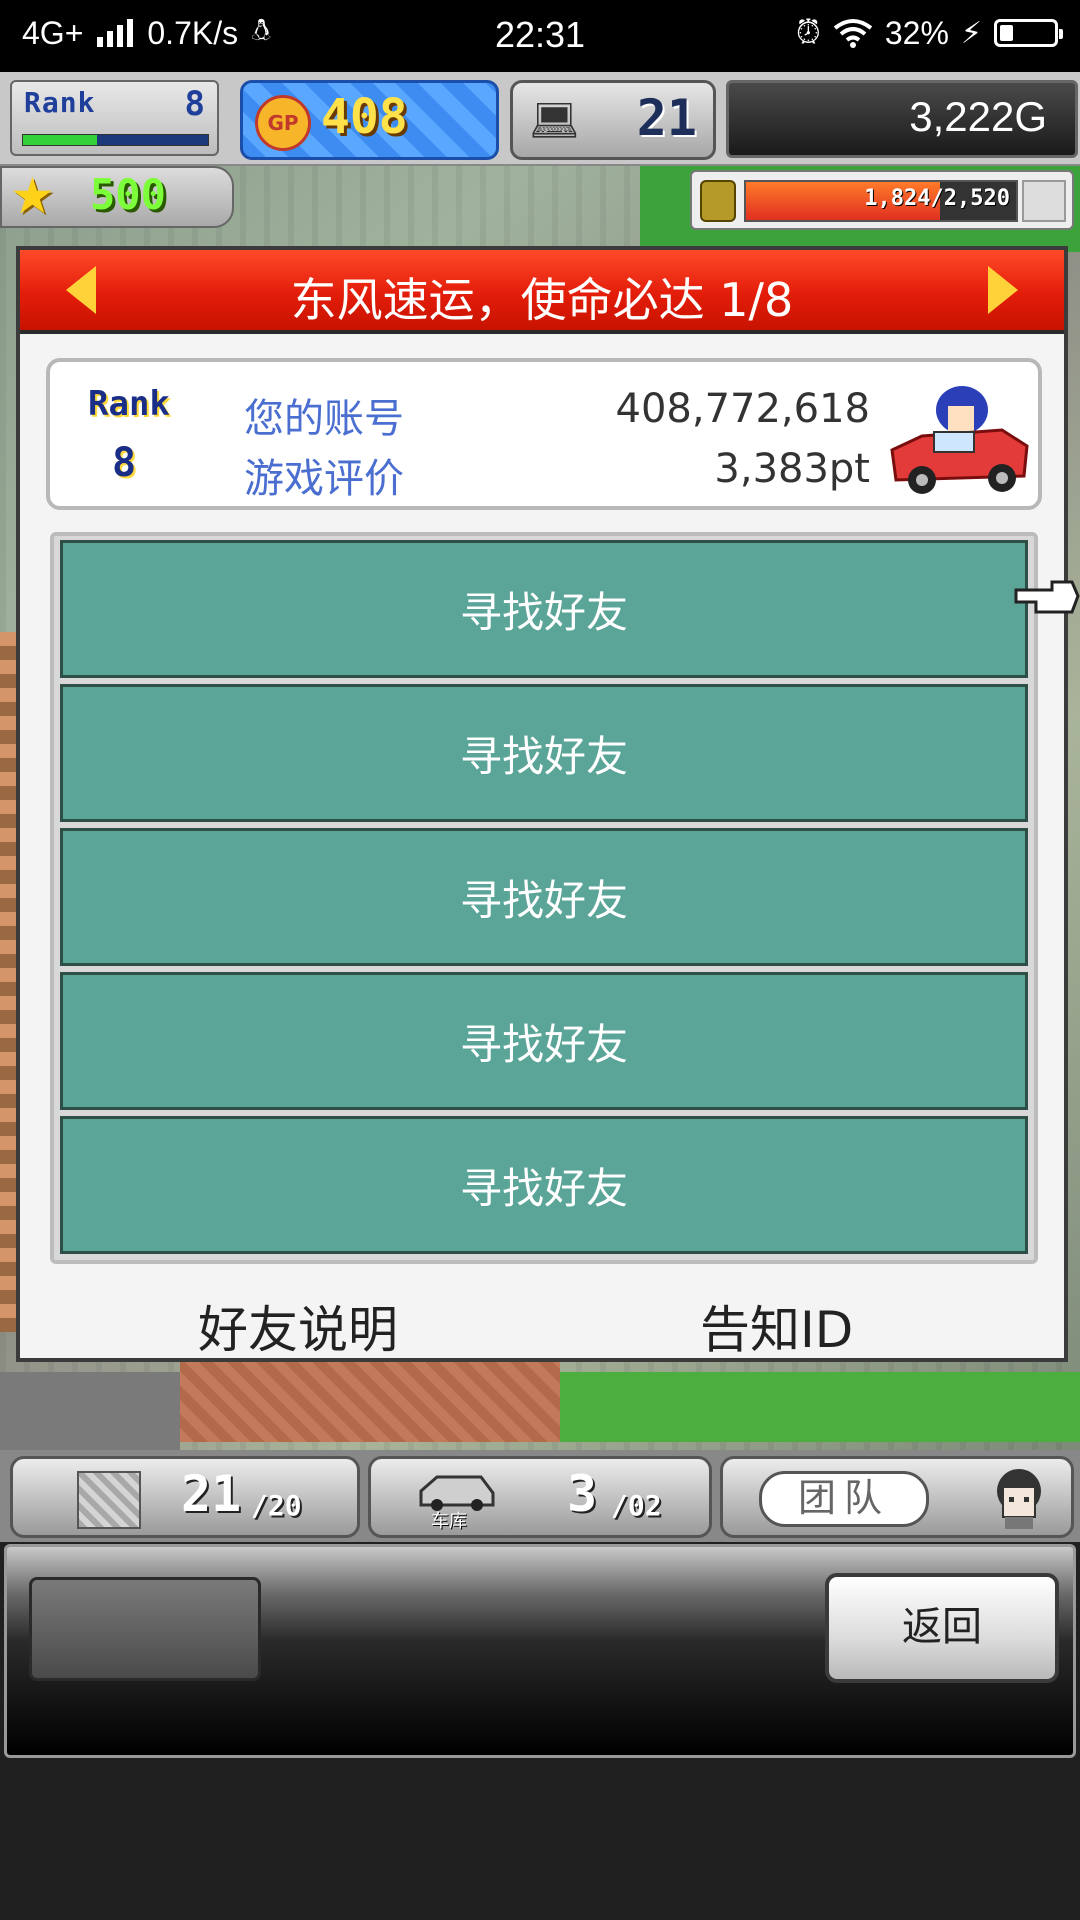  Describe the element at coordinates (742, 409) in the screenshot. I see `account-value: 408,772,618` at that location.